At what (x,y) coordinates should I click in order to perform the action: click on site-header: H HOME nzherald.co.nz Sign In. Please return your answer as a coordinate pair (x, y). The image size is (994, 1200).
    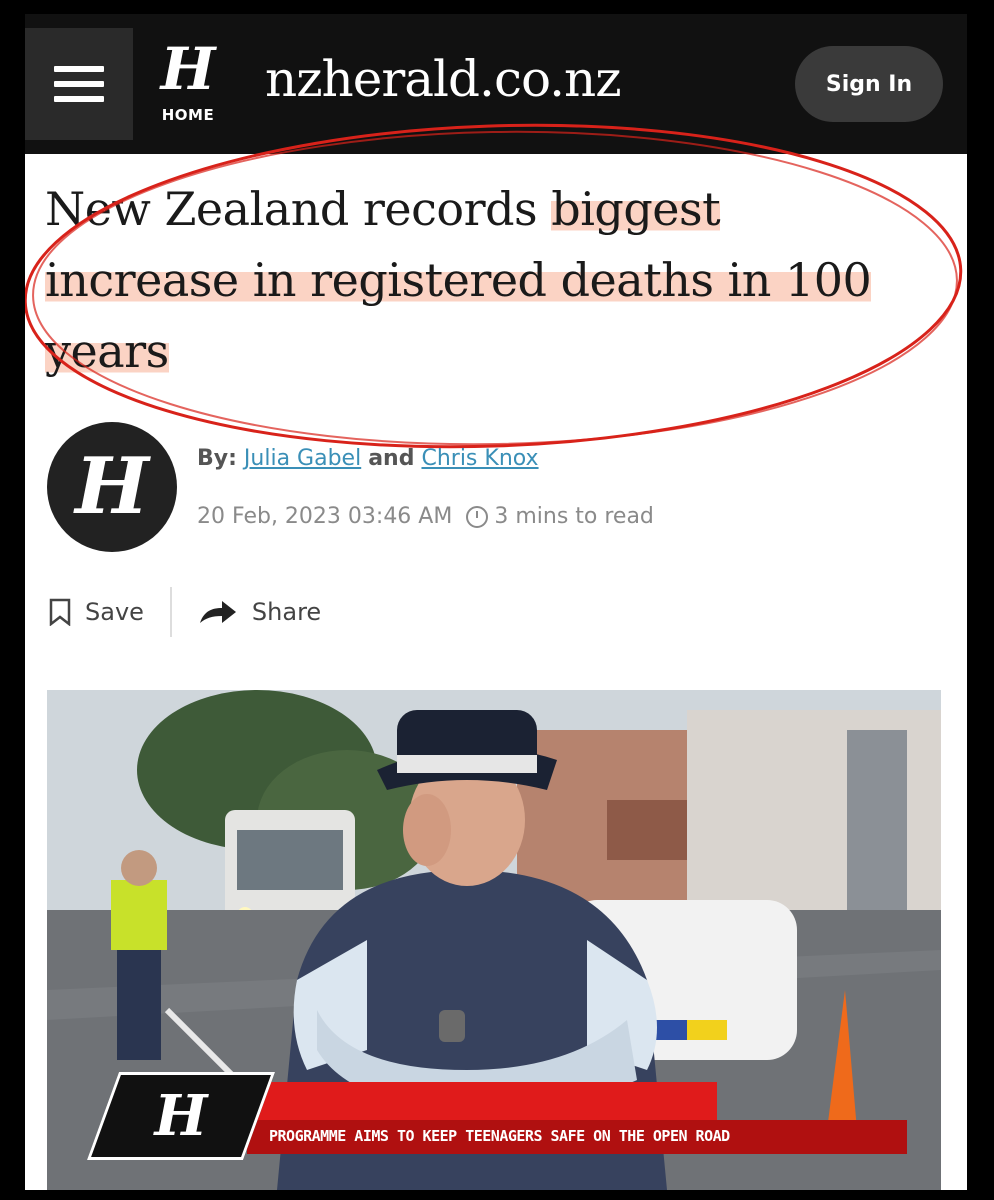
    Looking at the image, I should click on (496, 84).